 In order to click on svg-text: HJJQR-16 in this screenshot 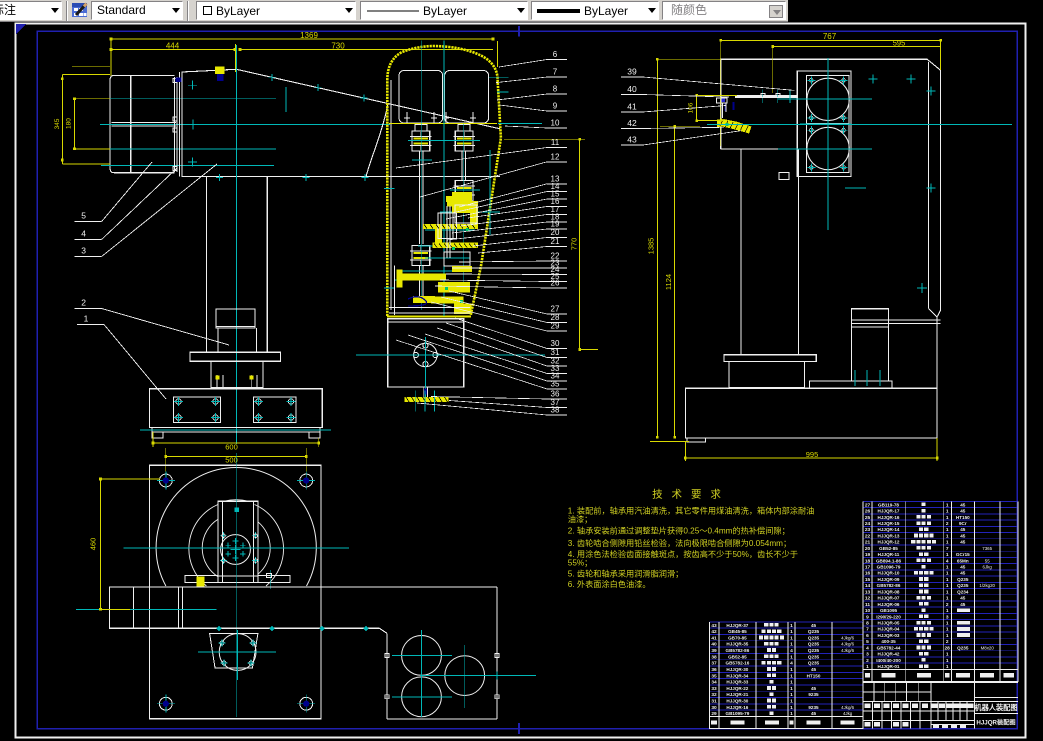, I will do `click(889, 517)`.